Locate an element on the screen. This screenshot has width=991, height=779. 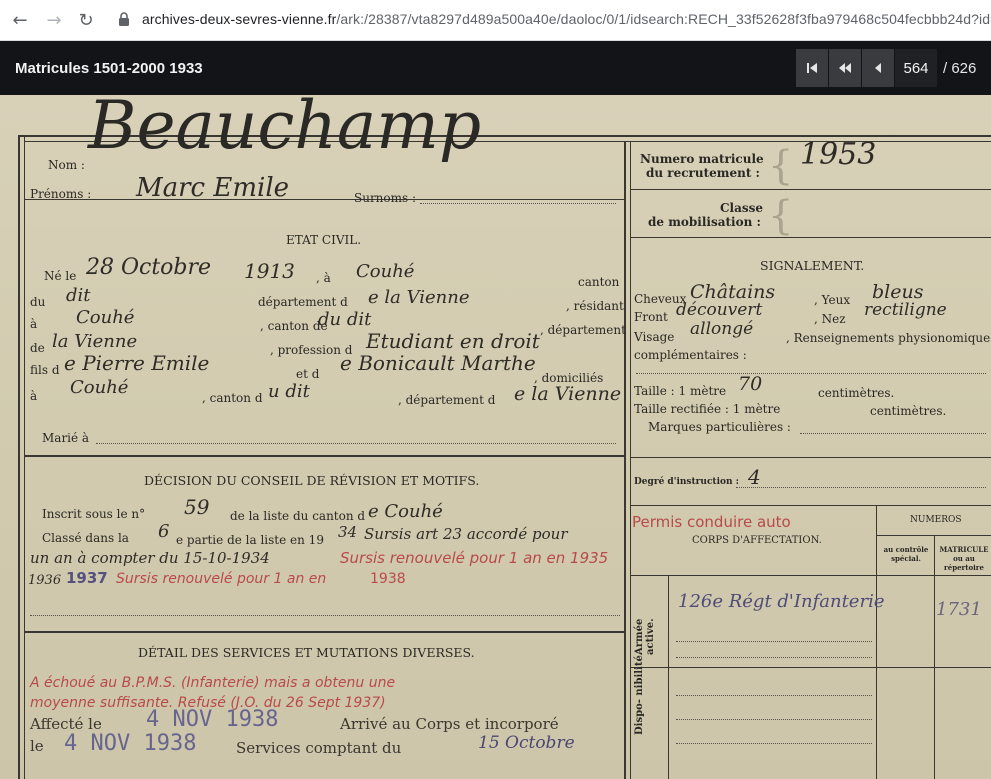
centimetres2-label: centimètres. is located at coordinates (908, 411).